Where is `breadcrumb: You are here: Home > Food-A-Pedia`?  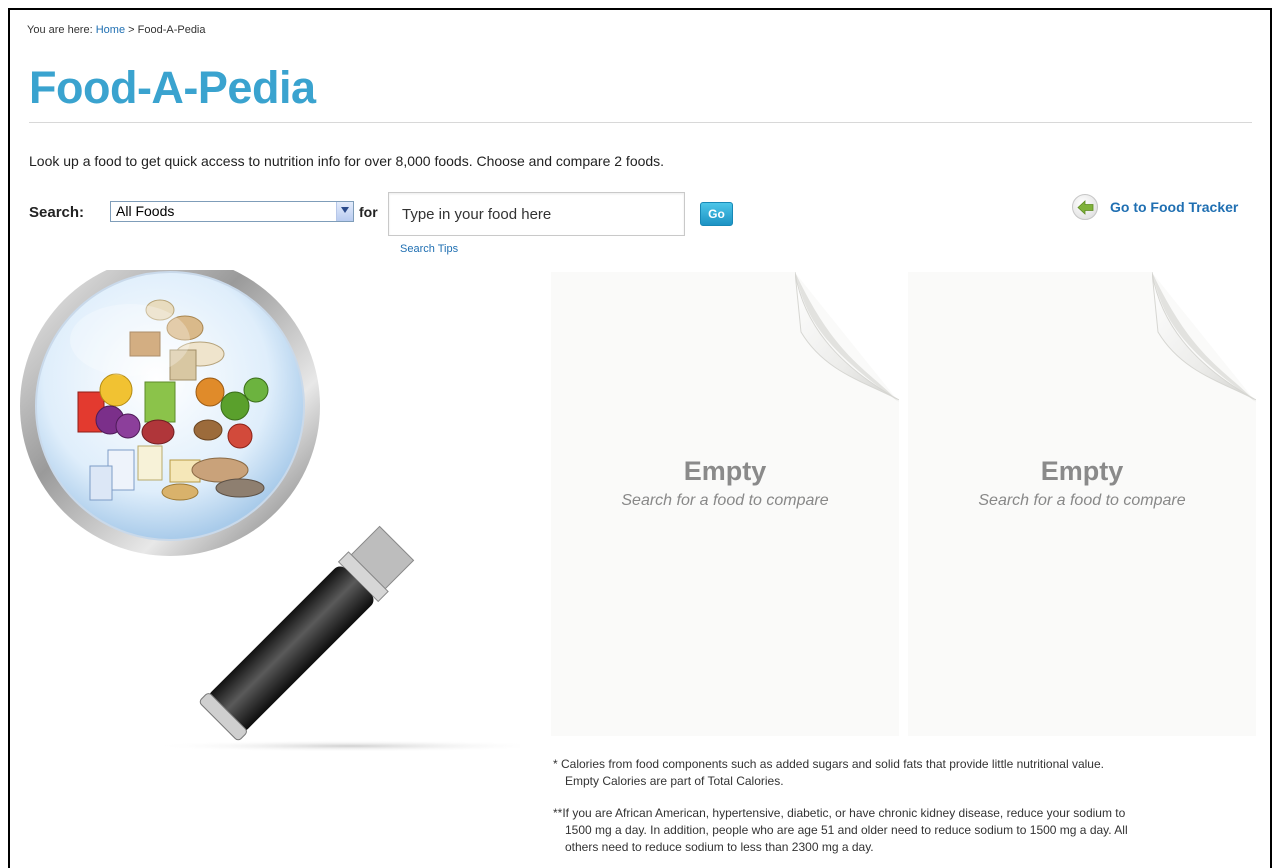
breadcrumb: You are here: Home > Food-A-Pedia is located at coordinates (116, 30).